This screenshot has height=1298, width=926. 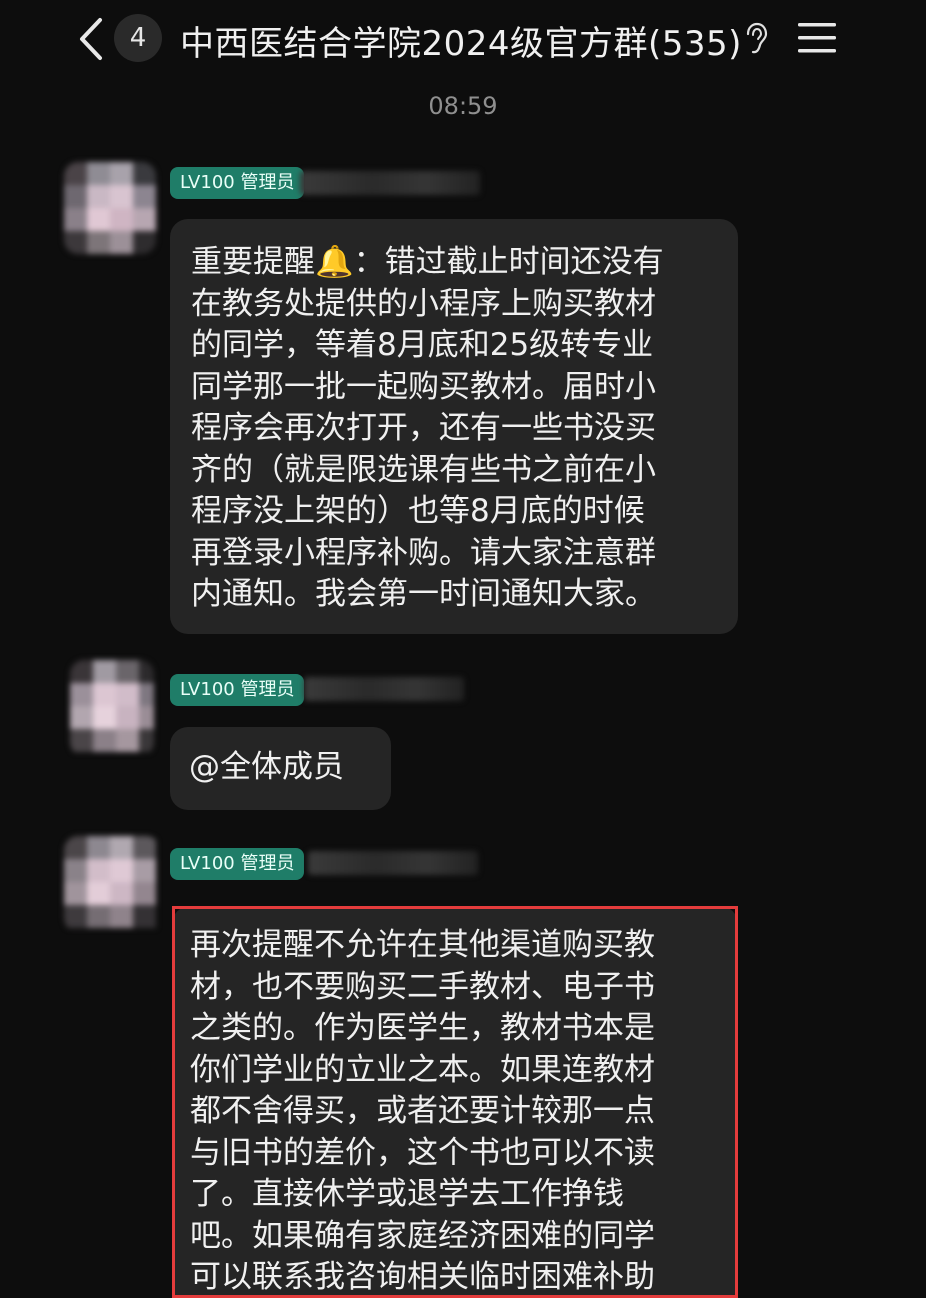 What do you see at coordinates (280, 768) in the screenshot?
I see `message-bubble: @全体成员` at bounding box center [280, 768].